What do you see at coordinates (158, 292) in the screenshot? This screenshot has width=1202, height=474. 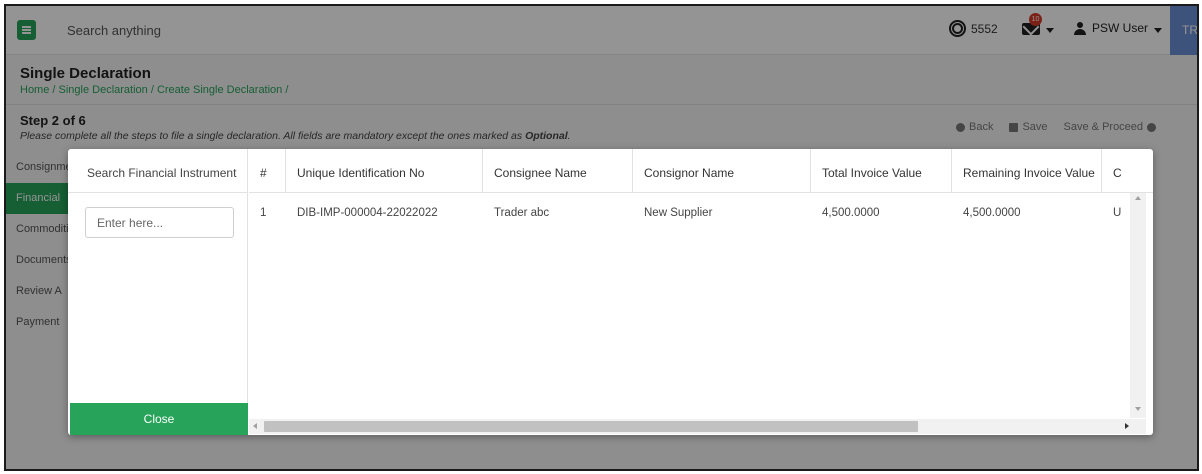 I see `modal-search-panel: Search Financial Instrument Close` at bounding box center [158, 292].